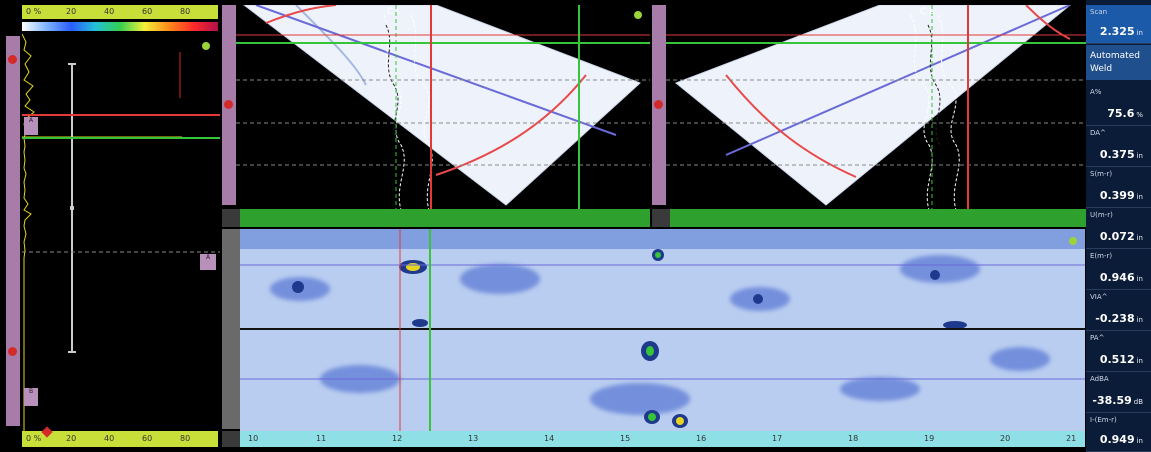 This screenshot has width=1151, height=452. Describe the element at coordinates (777, 438) in the screenshot. I see `cscan-x-tick: 17` at that location.